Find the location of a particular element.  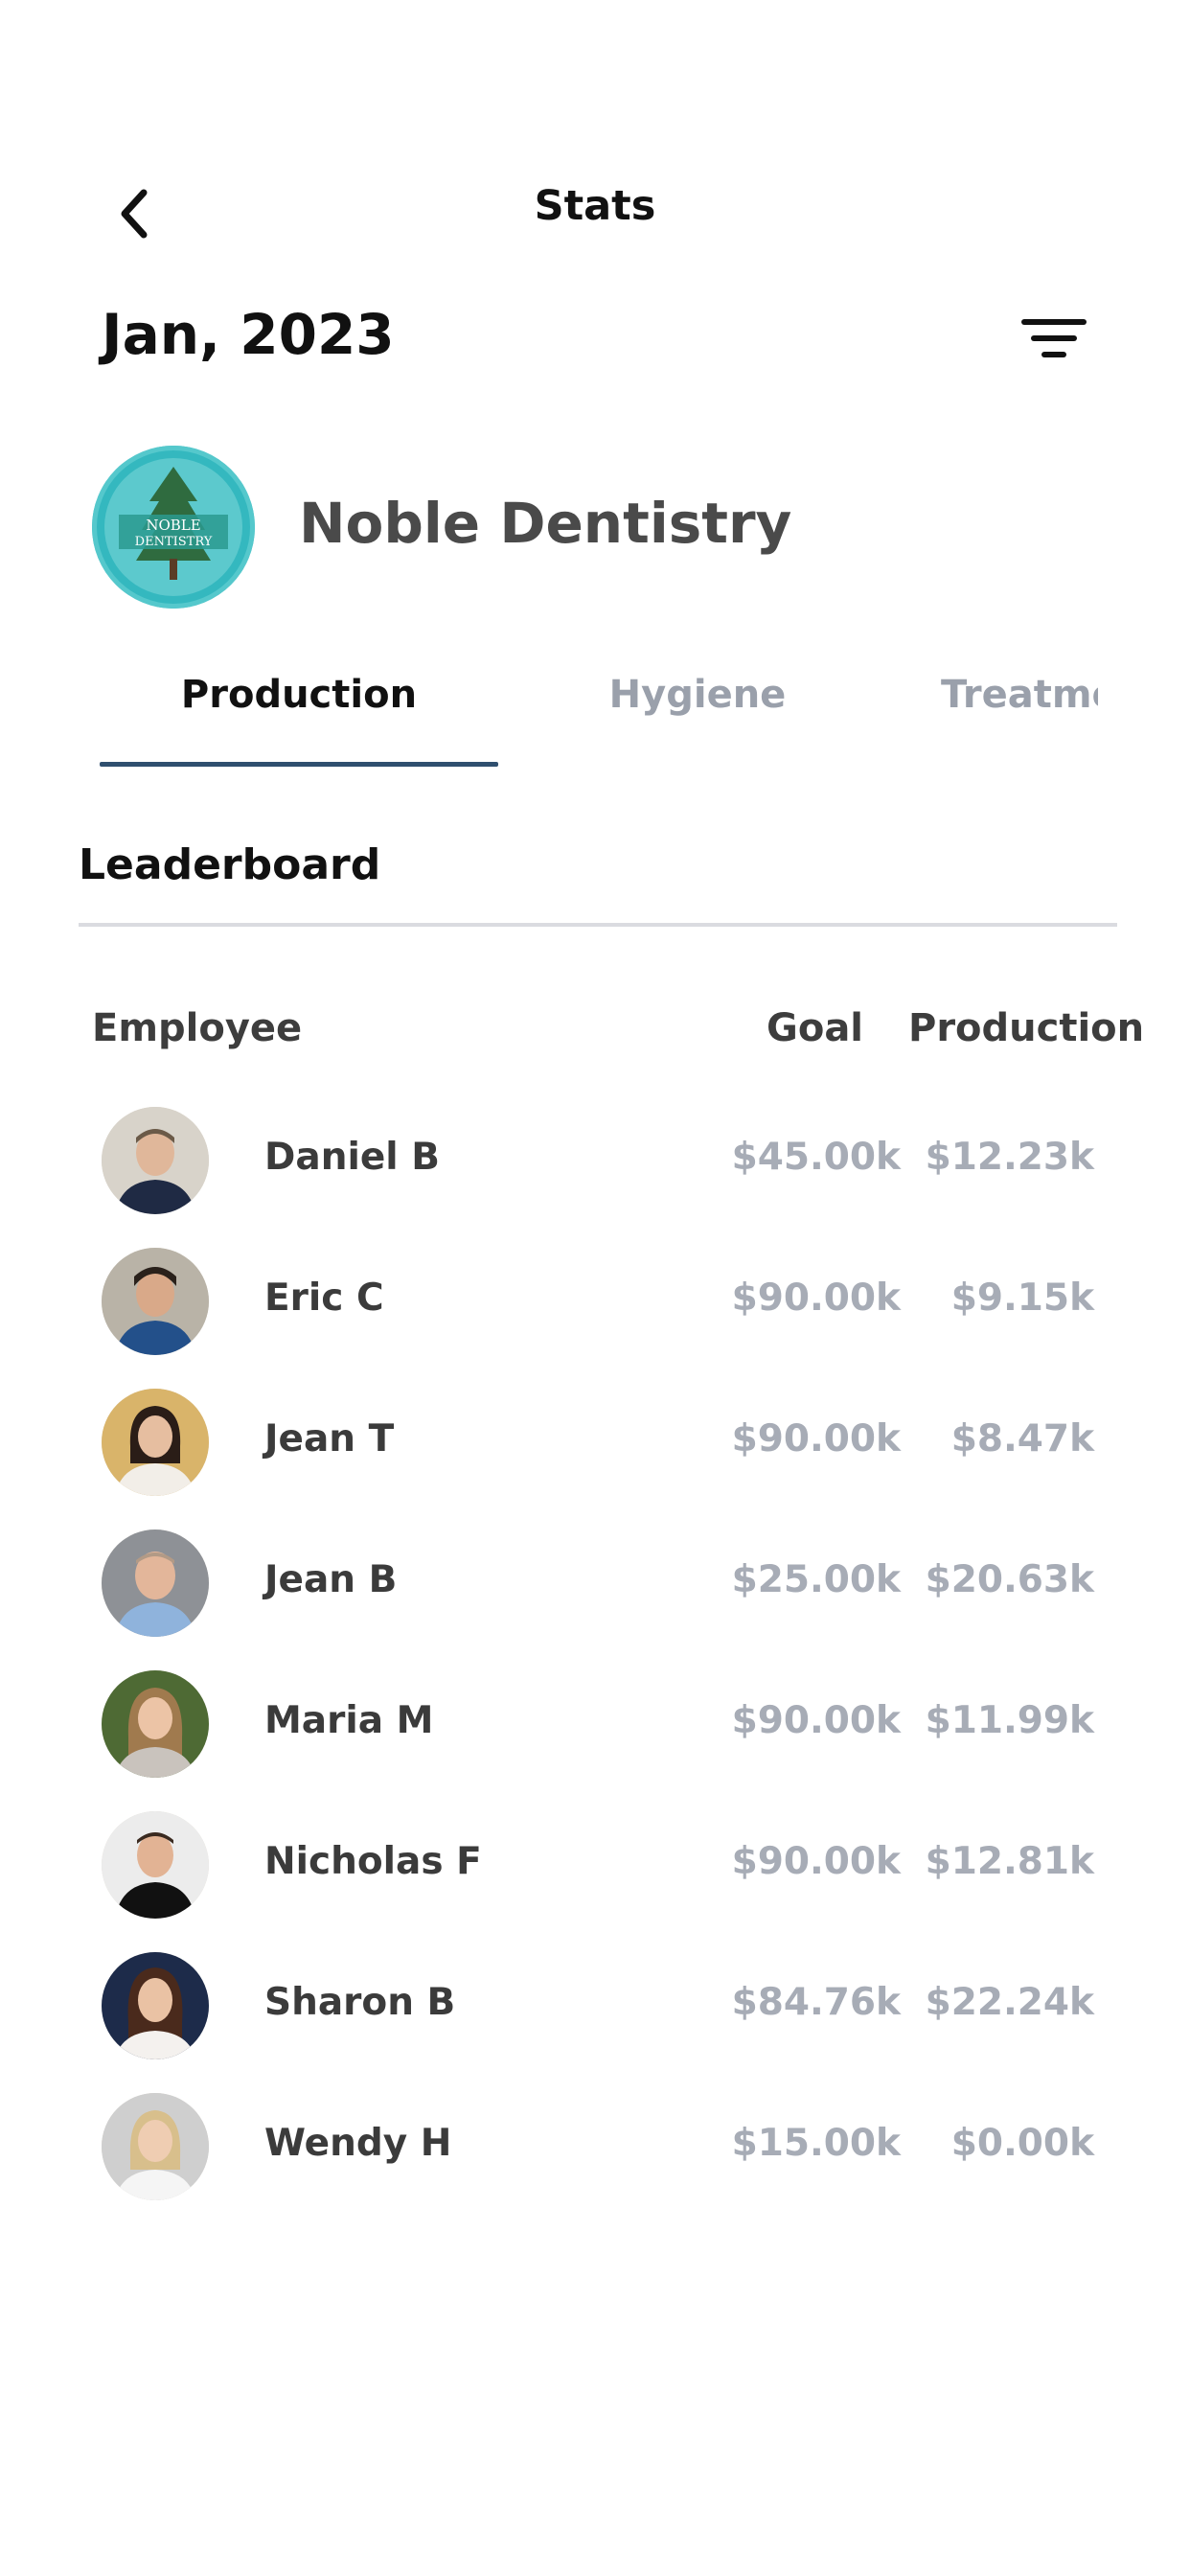

practice-logo: NOBLE DENTISTRY is located at coordinates (174, 527).